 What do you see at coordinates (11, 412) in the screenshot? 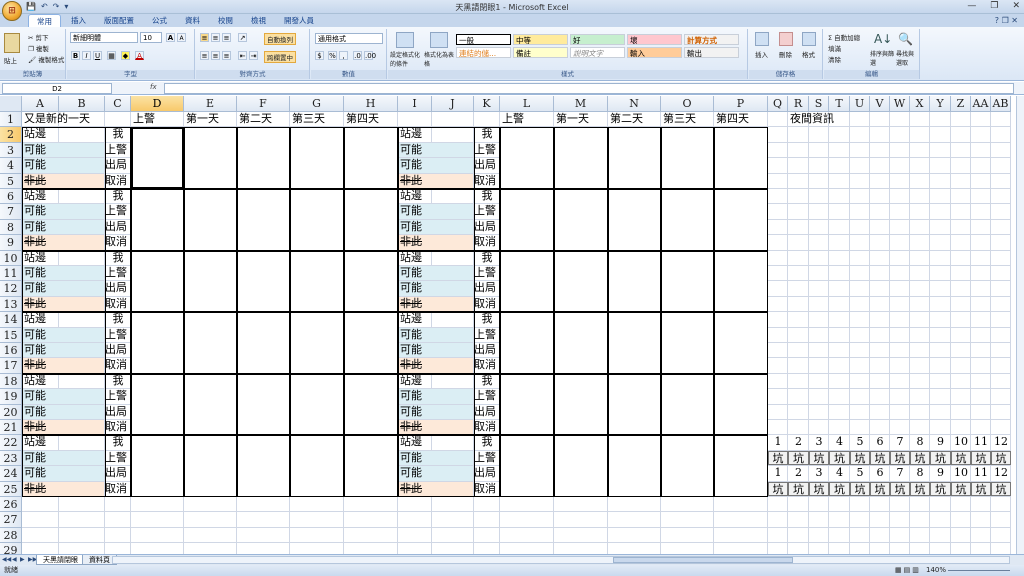
I see `row-header: 20` at bounding box center [11, 412].